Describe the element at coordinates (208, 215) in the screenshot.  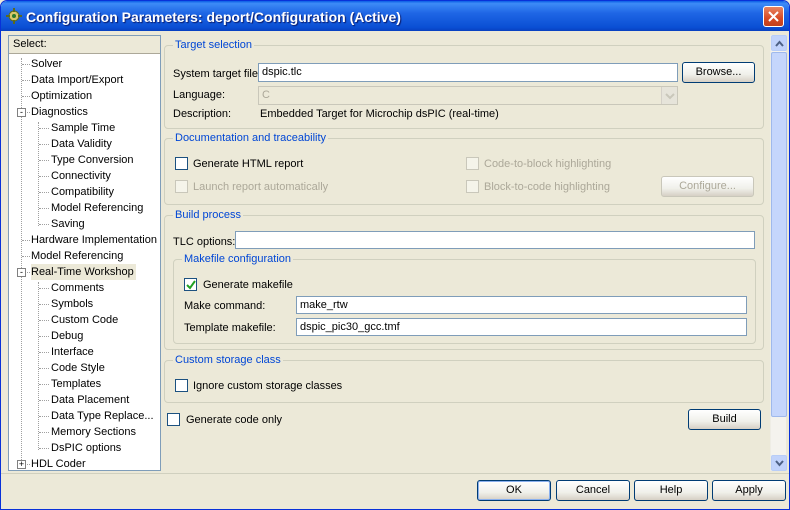
I see `group-title: Build process` at that location.